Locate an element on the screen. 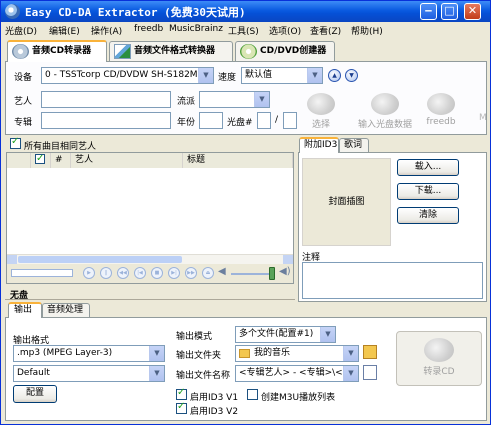 Image resolution: width=491 pixels, height=425 pixels. tab-audio-processing: 音频处理 is located at coordinates (66, 310).